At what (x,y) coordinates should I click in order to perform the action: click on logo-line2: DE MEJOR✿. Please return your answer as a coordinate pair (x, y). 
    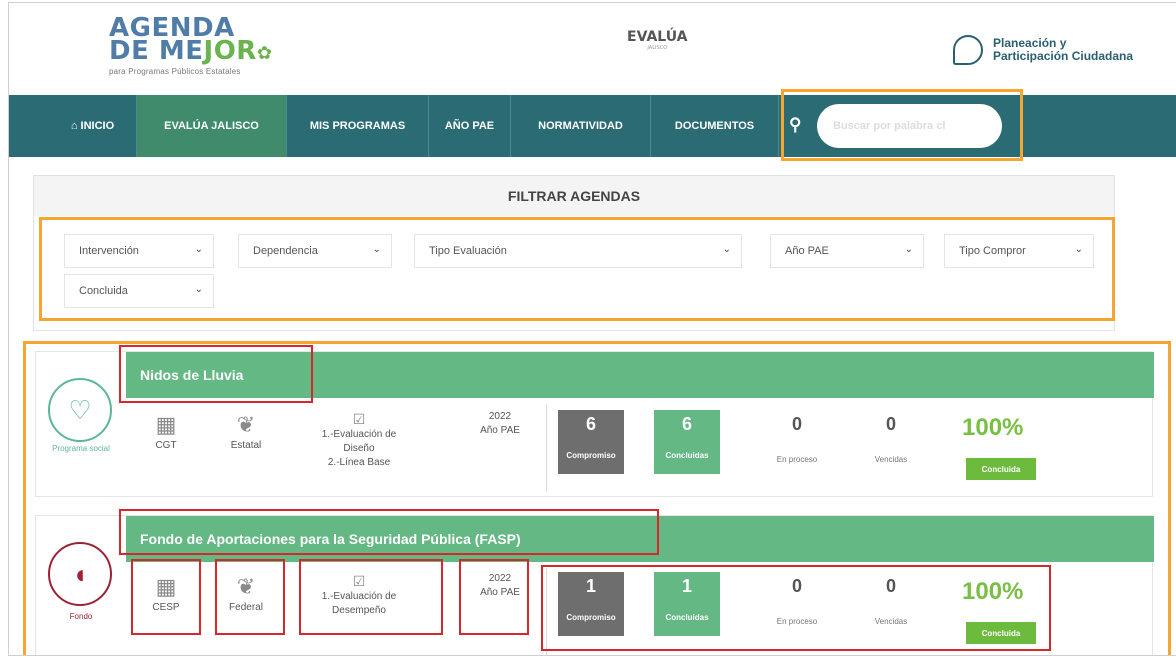
    Looking at the image, I should click on (191, 51).